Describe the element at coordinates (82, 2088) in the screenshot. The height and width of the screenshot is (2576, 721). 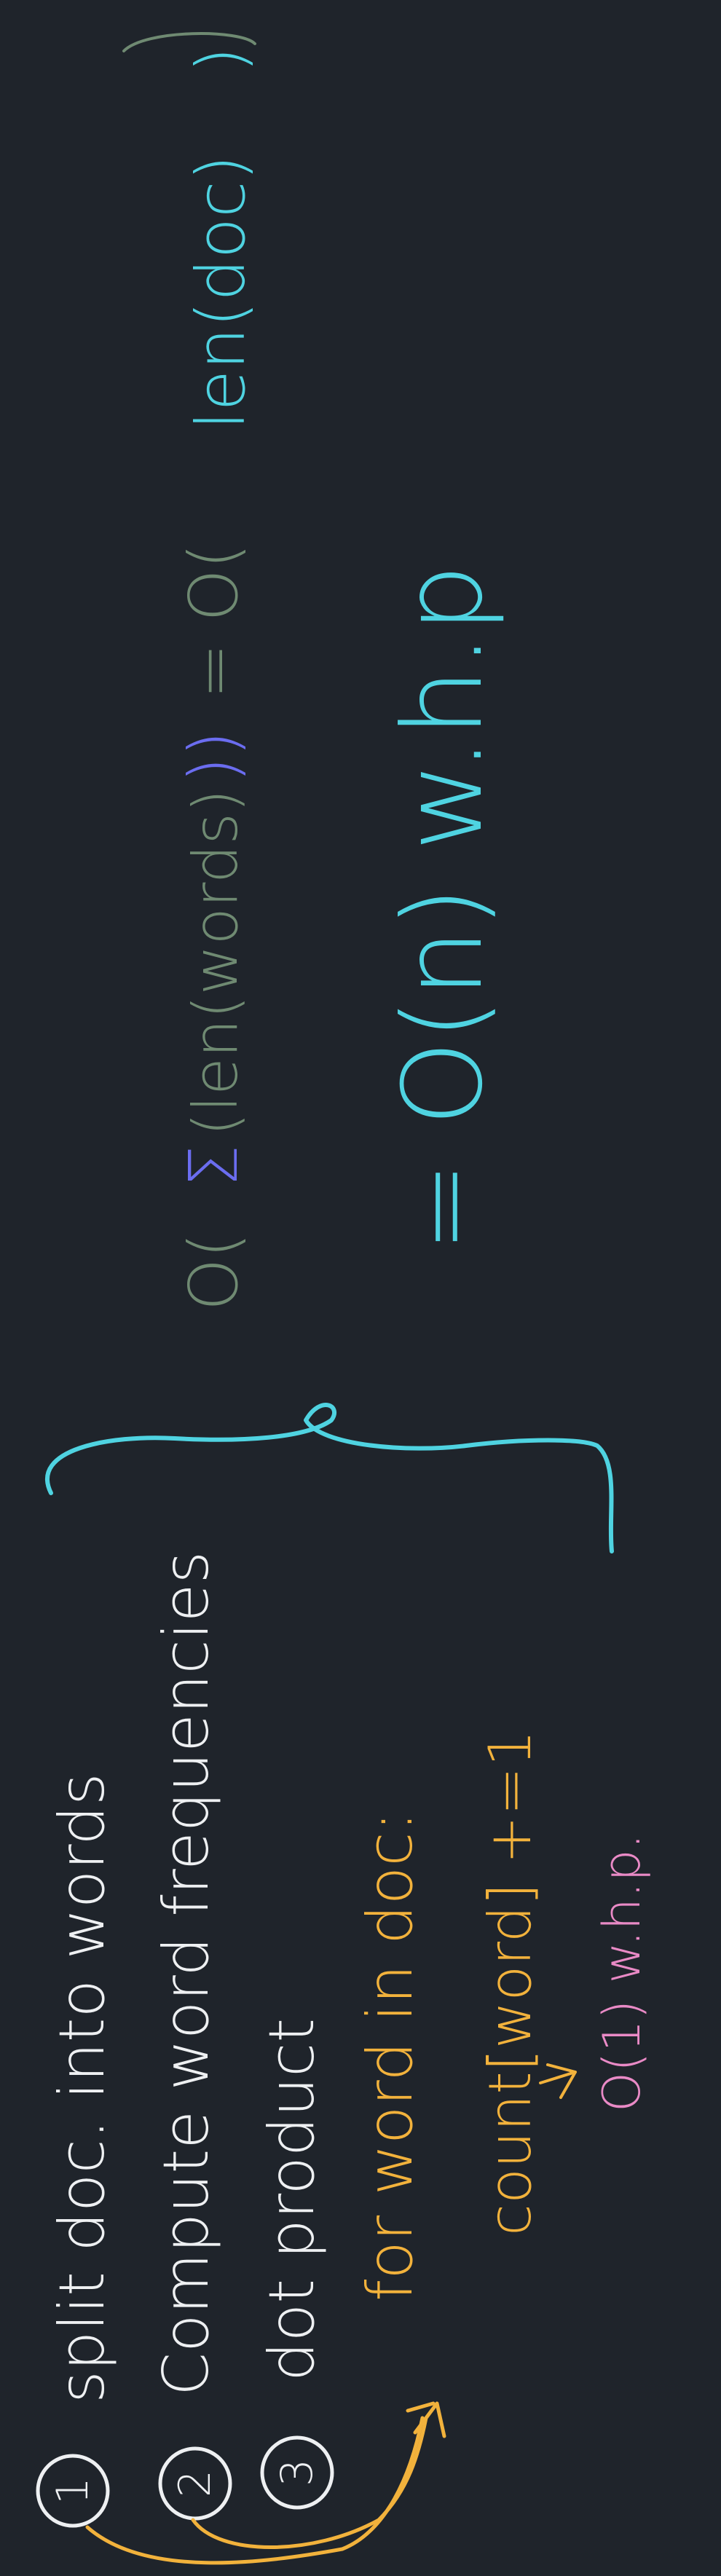
I see `step-1-text: split doc. into words` at that location.